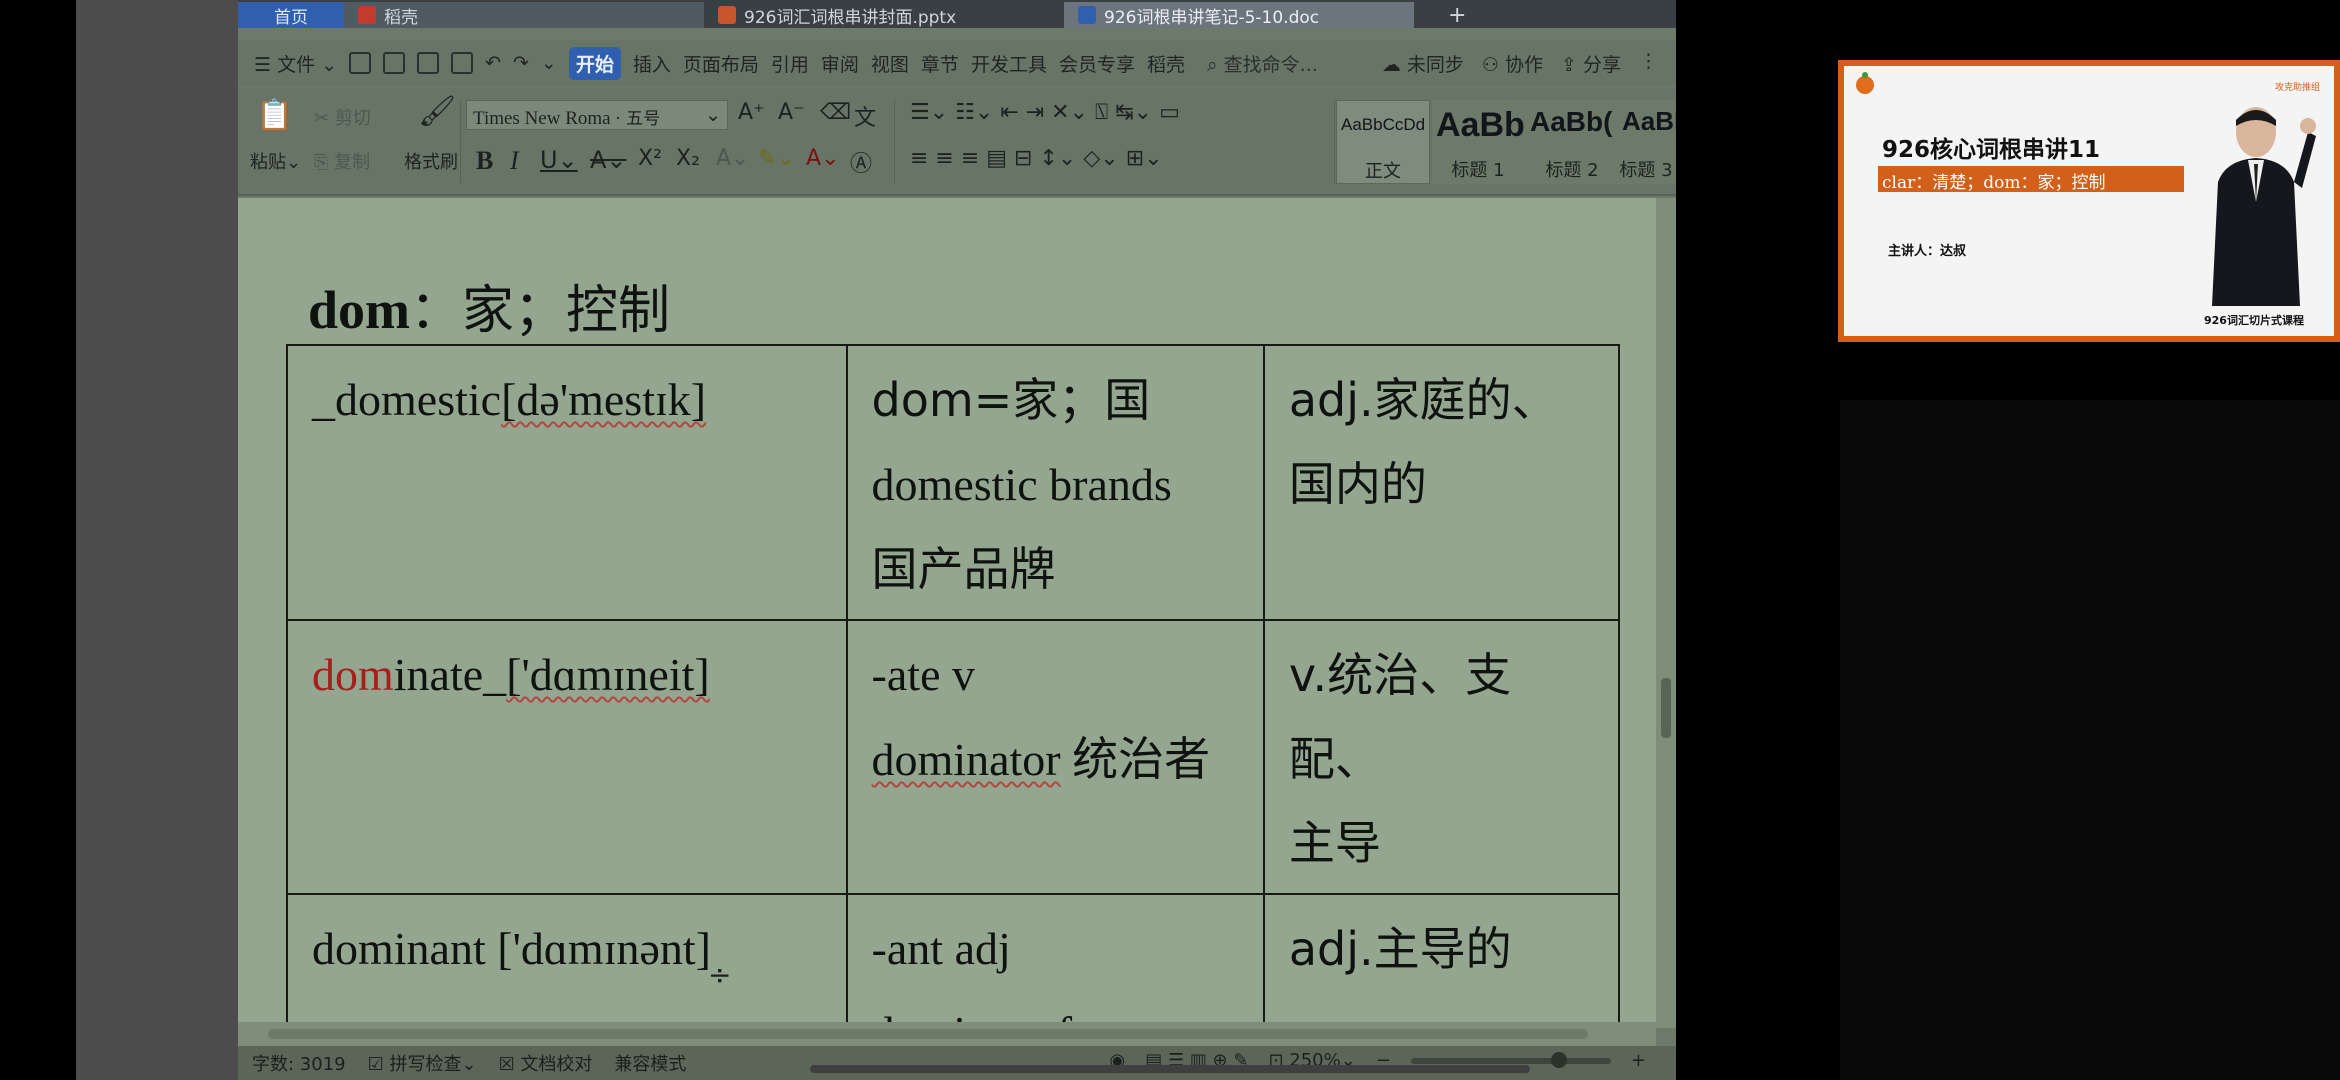 This screenshot has height=1080, width=2340. I want to click on doc-icon, so click(1087, 15).